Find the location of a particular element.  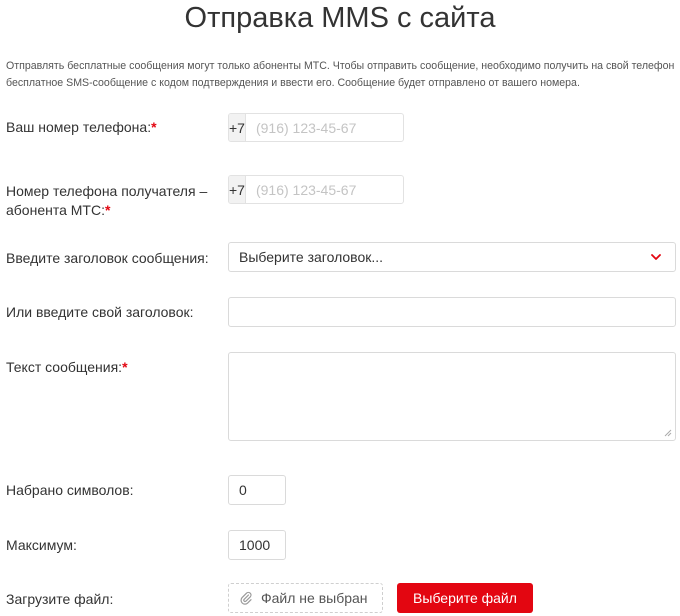

max-count-label: Максимум: is located at coordinates (41, 545).